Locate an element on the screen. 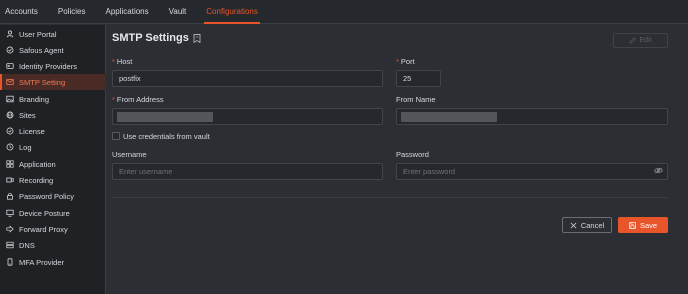 The height and width of the screenshot is (294, 688). mail-icon is located at coordinates (10, 82).